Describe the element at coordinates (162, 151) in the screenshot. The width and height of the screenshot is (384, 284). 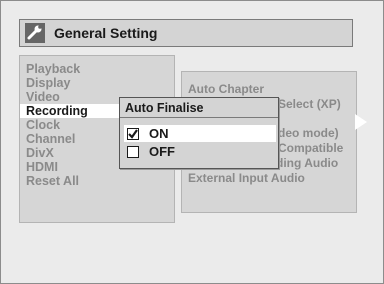
I see `option-off-label: OFF` at that location.